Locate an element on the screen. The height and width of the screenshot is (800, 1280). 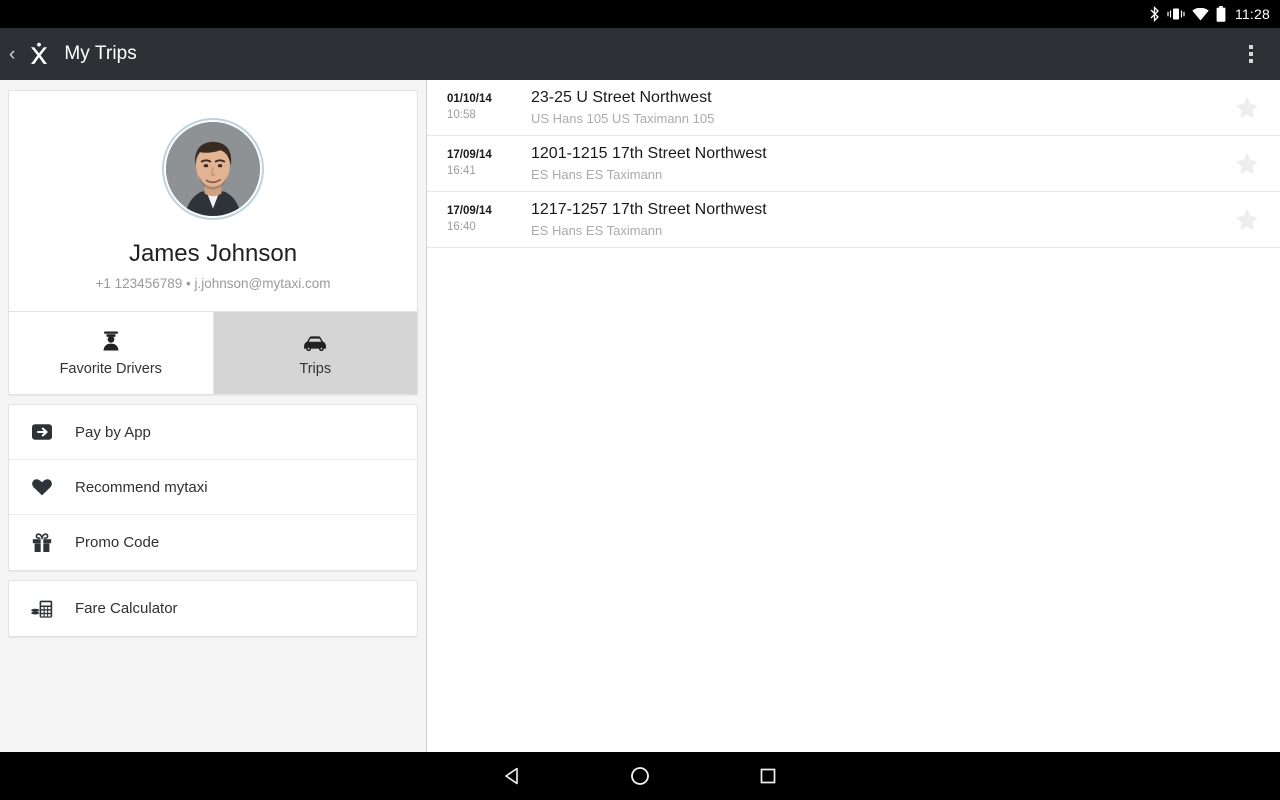
trip-when: 17/09/14 16:40 is located at coordinates (478, 219).